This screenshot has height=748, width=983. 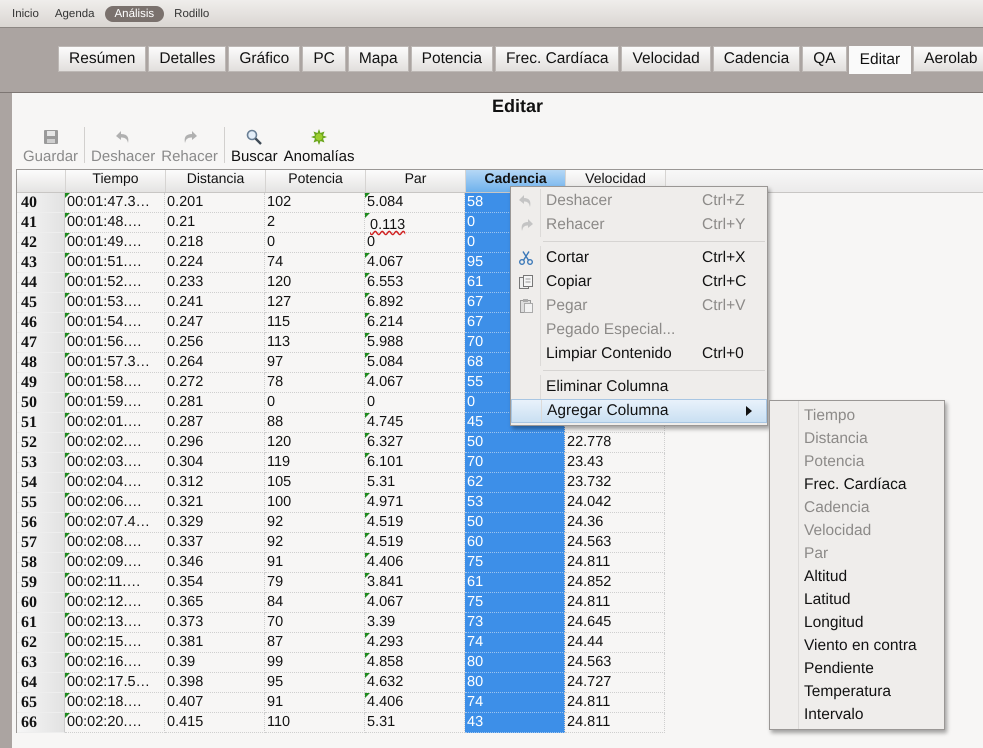 I want to click on toolbar-button: Buscar, so click(x=254, y=146).